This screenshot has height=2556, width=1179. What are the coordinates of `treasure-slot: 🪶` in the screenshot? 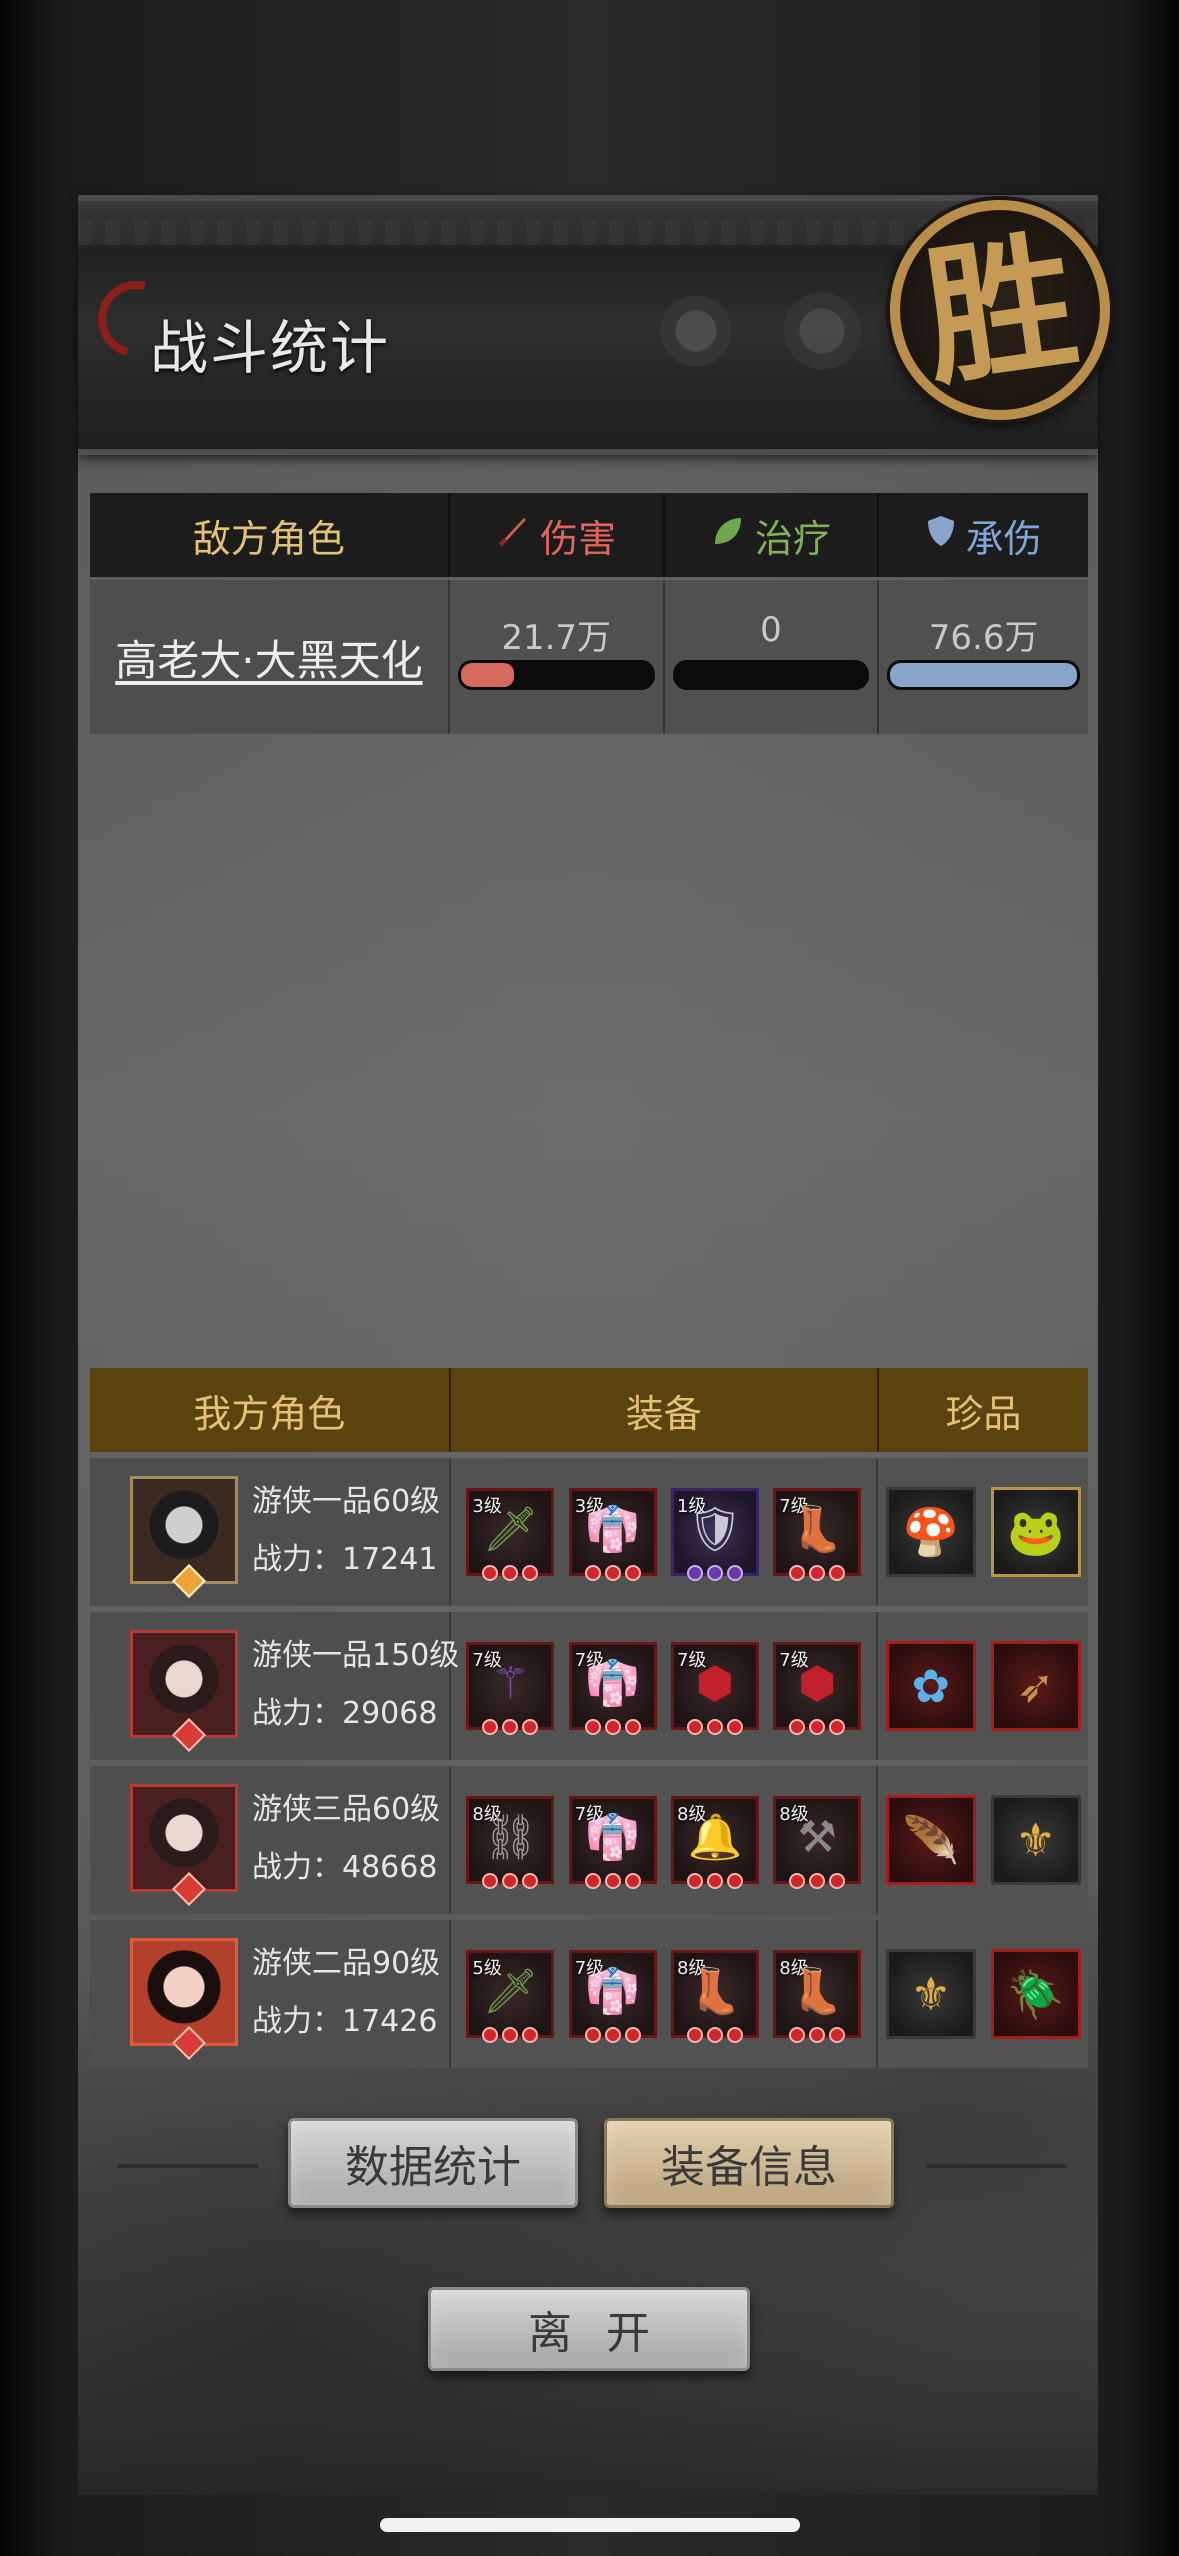 It's located at (930, 1840).